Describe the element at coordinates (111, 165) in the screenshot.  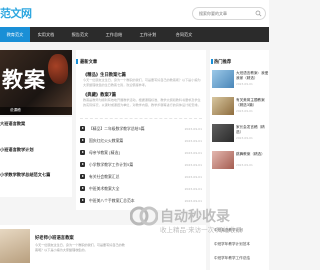
I see `list-item-title: 小学数学教学工作计划5篇` at that location.